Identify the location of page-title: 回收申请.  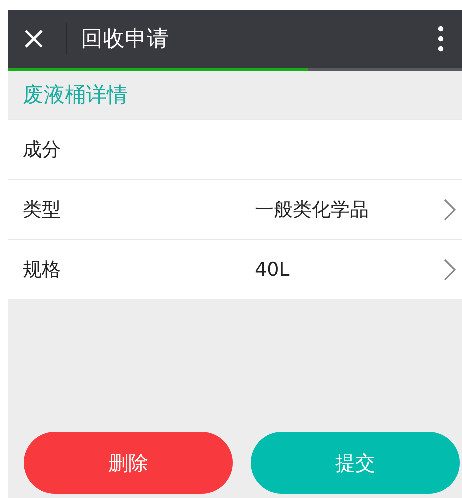
(125, 40).